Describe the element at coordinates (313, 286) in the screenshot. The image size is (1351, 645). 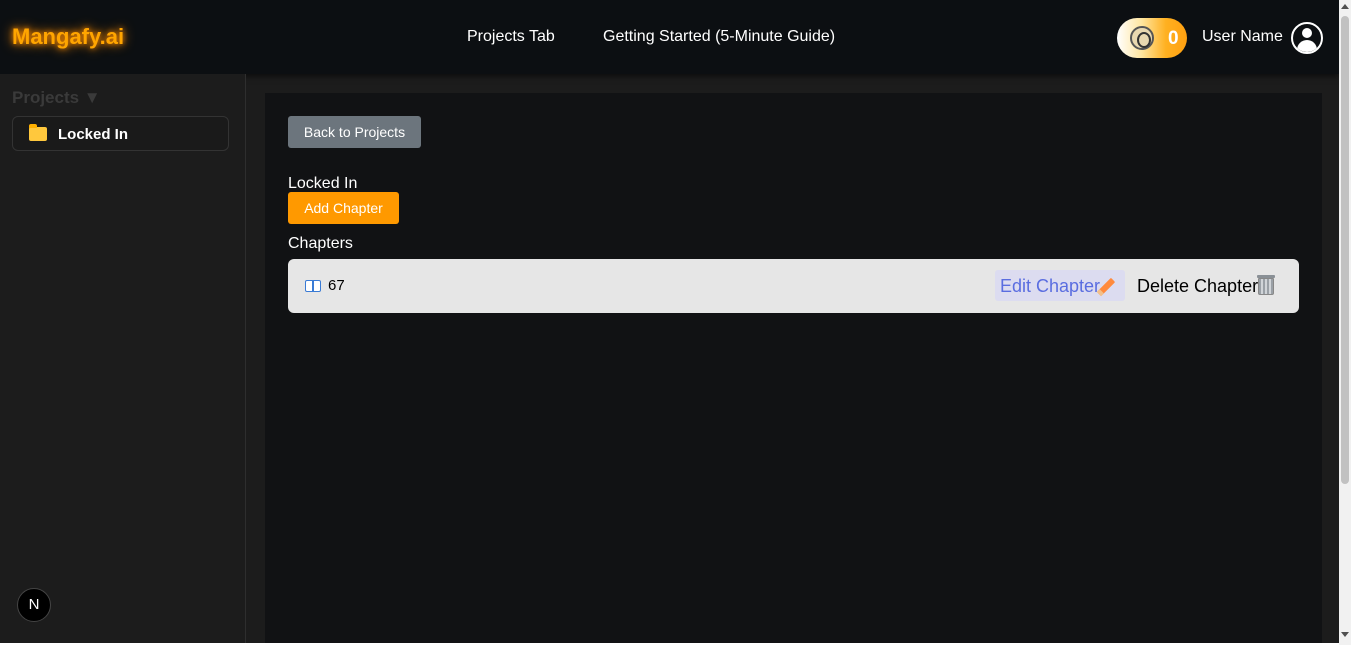
I see `book-icon` at that location.